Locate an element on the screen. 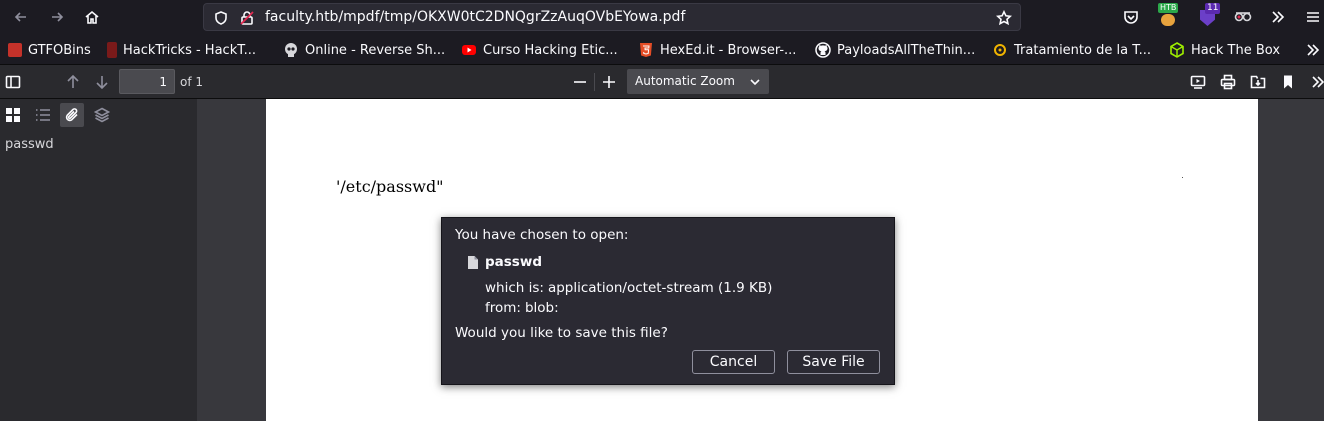  radiation-icon is located at coordinates (1000, 50).